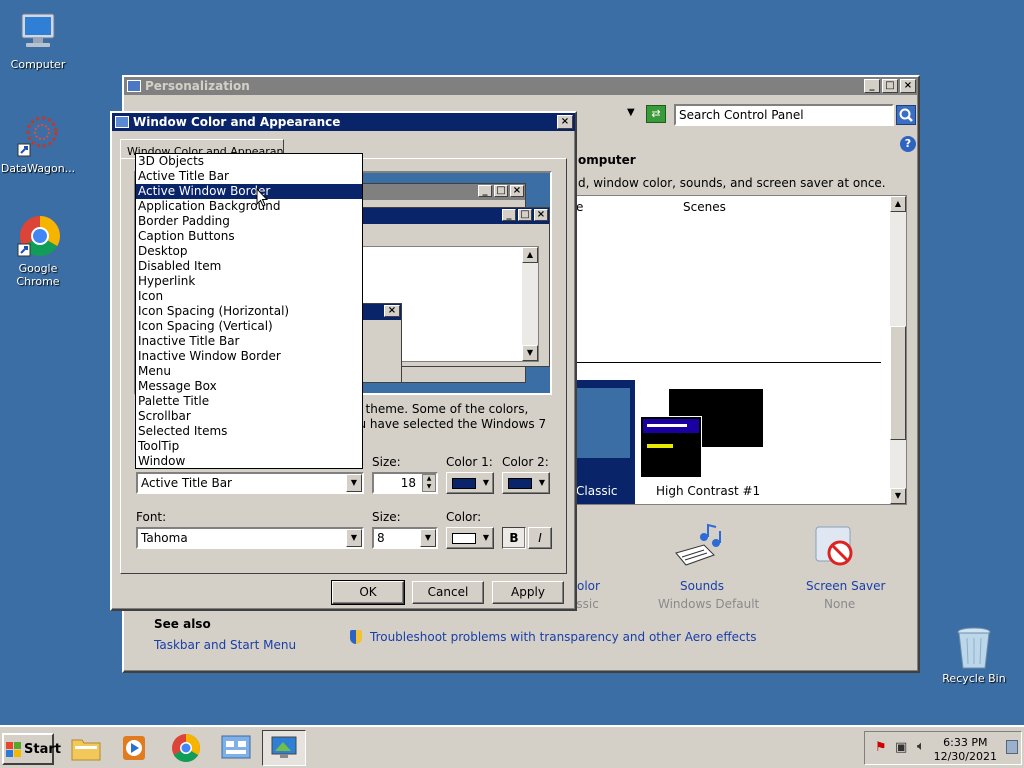 The height and width of the screenshot is (768, 1024). What do you see at coordinates (521, 86) in the screenshot?
I see `personalization-titlebar: Personalization _ □ ×` at bounding box center [521, 86].